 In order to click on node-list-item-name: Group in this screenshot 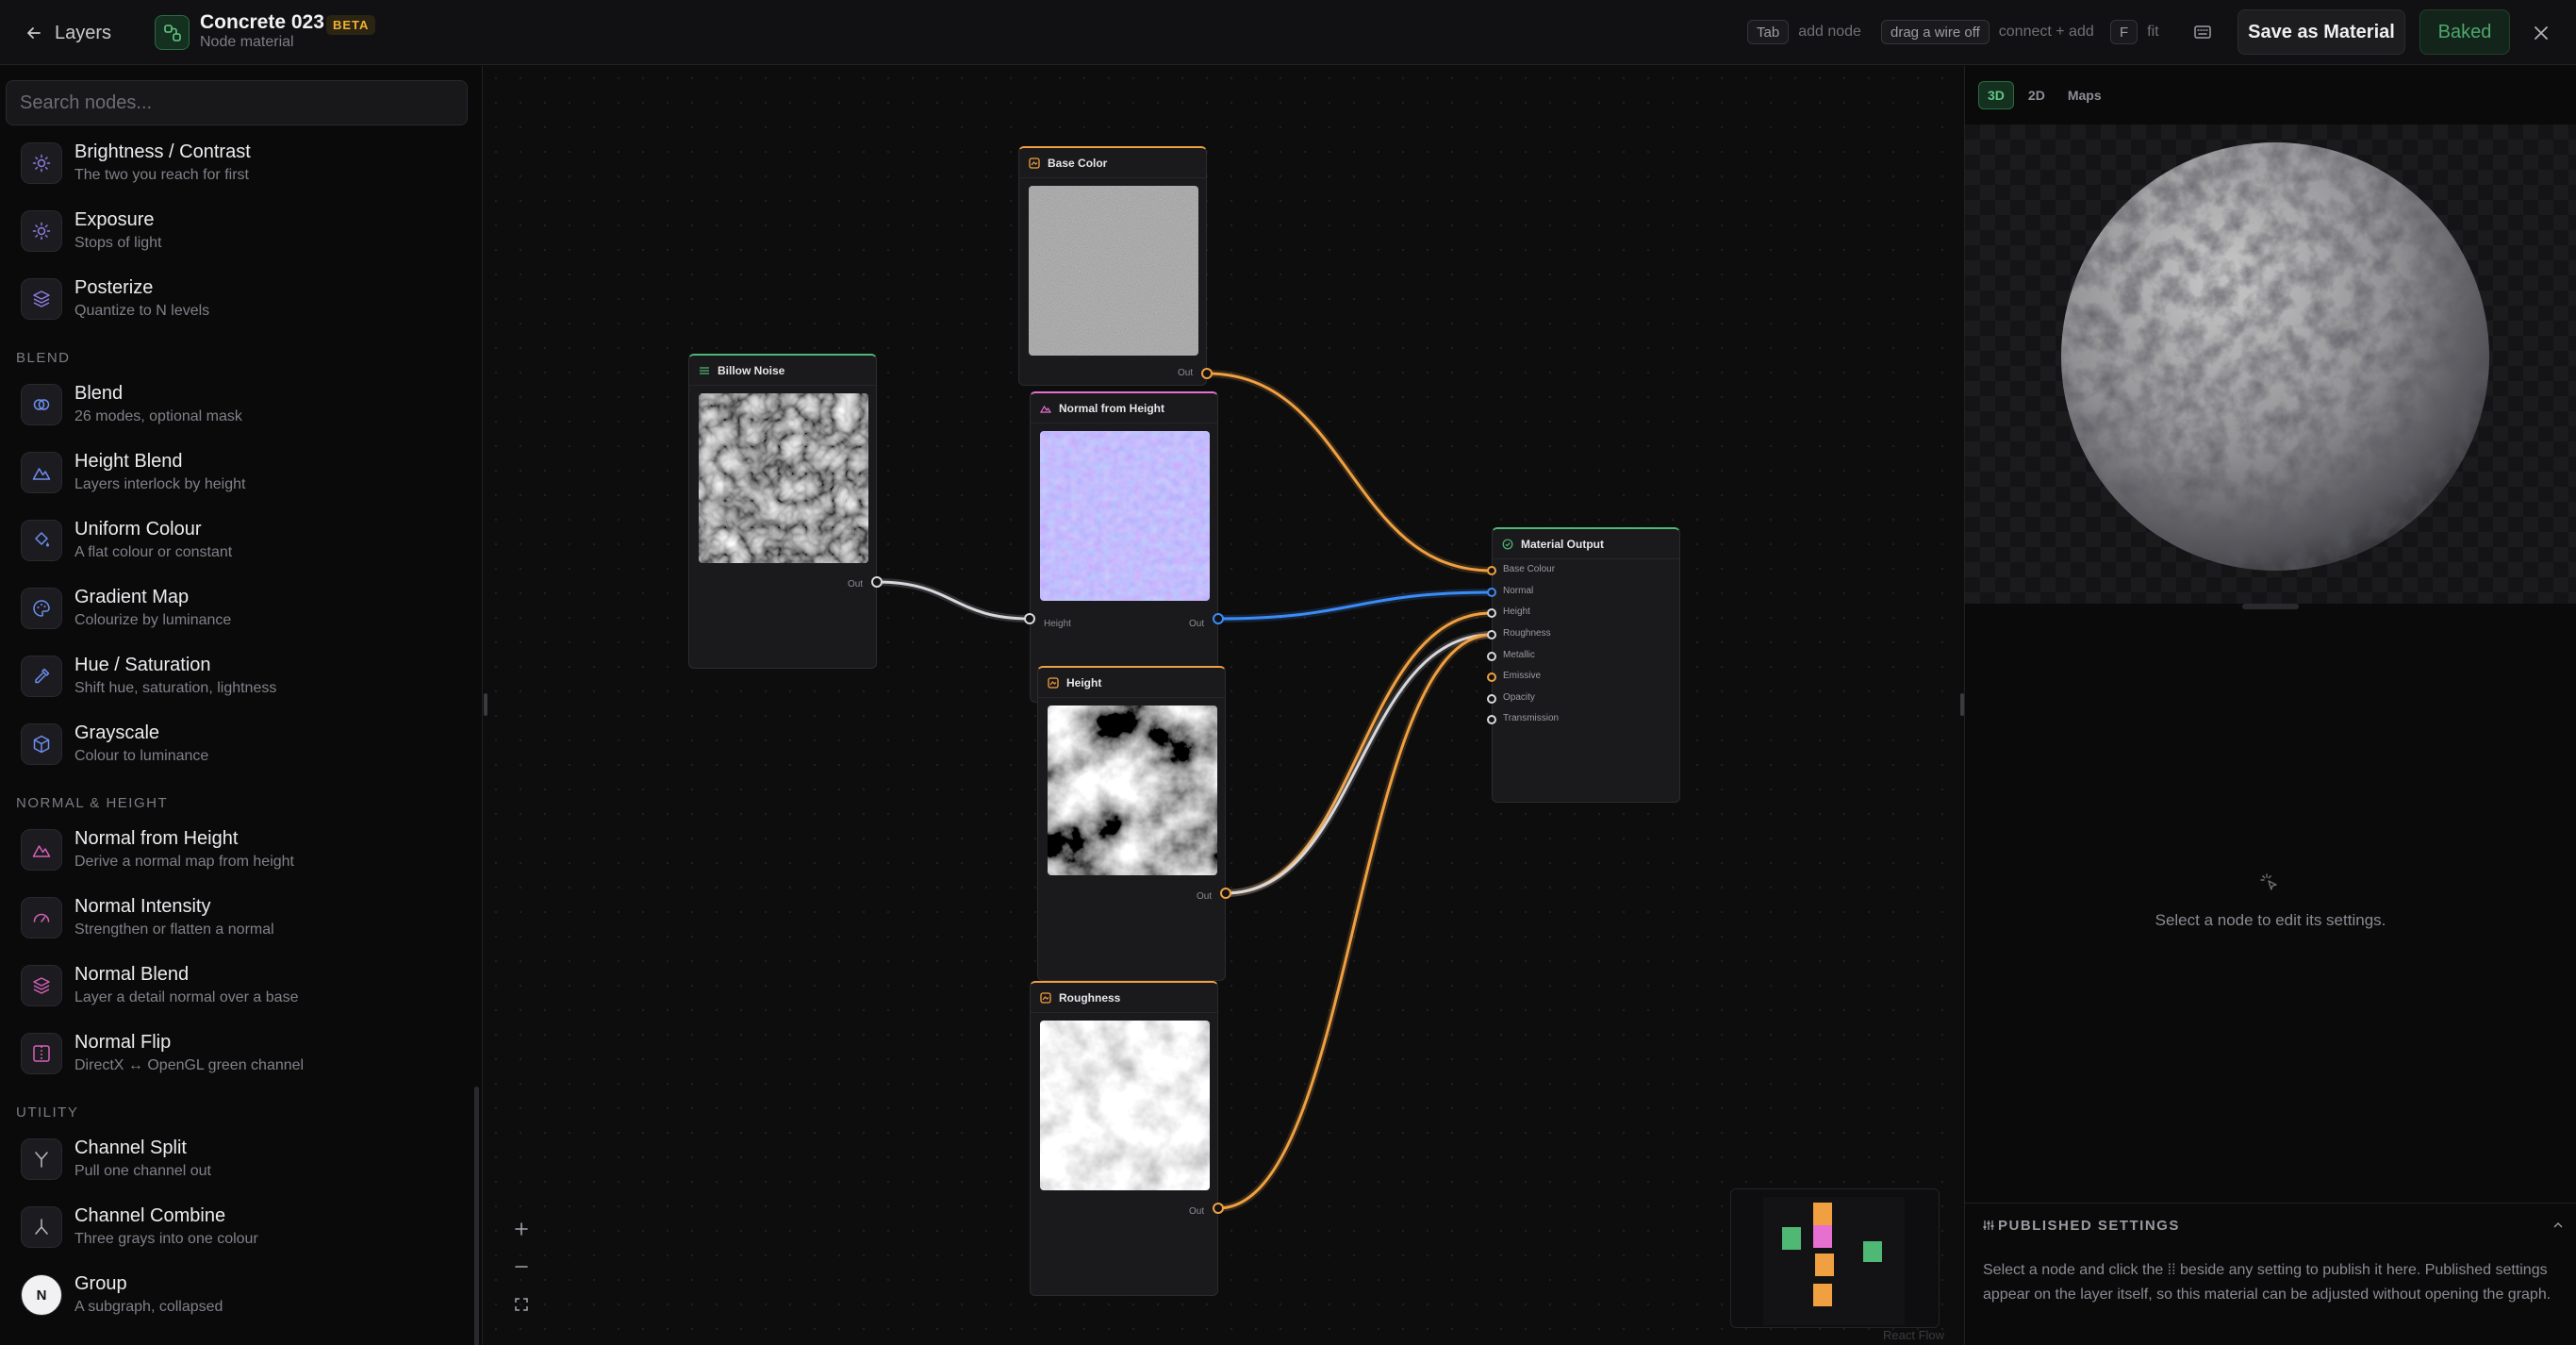, I will do `click(100, 1283)`.